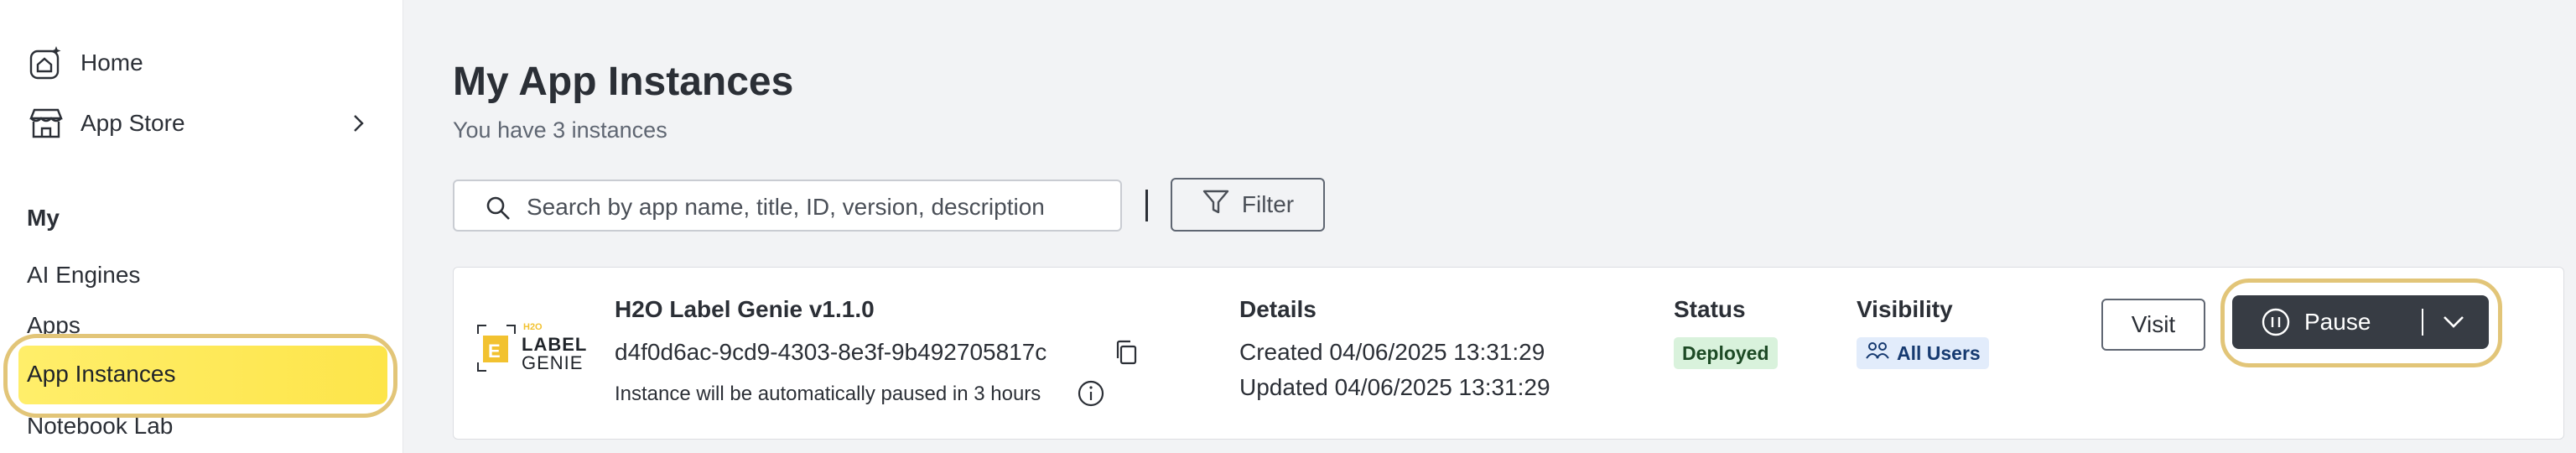 This screenshot has height=453, width=2576. Describe the element at coordinates (1939, 353) in the screenshot. I see `visibility-label: All Users` at that location.